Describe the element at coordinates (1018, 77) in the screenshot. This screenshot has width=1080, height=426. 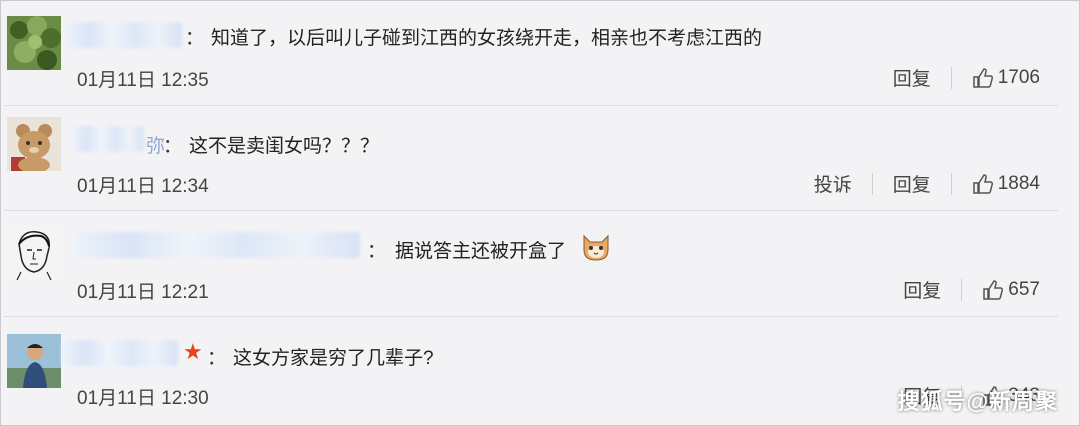
I see `like-count: 1706` at that location.